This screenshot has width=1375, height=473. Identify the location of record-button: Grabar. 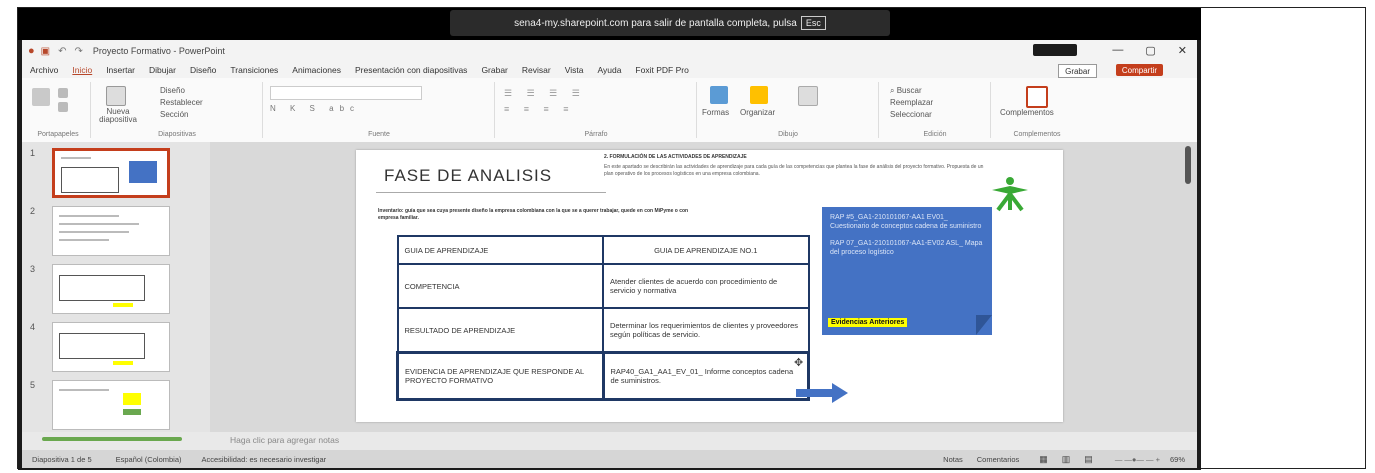
(1077, 71).